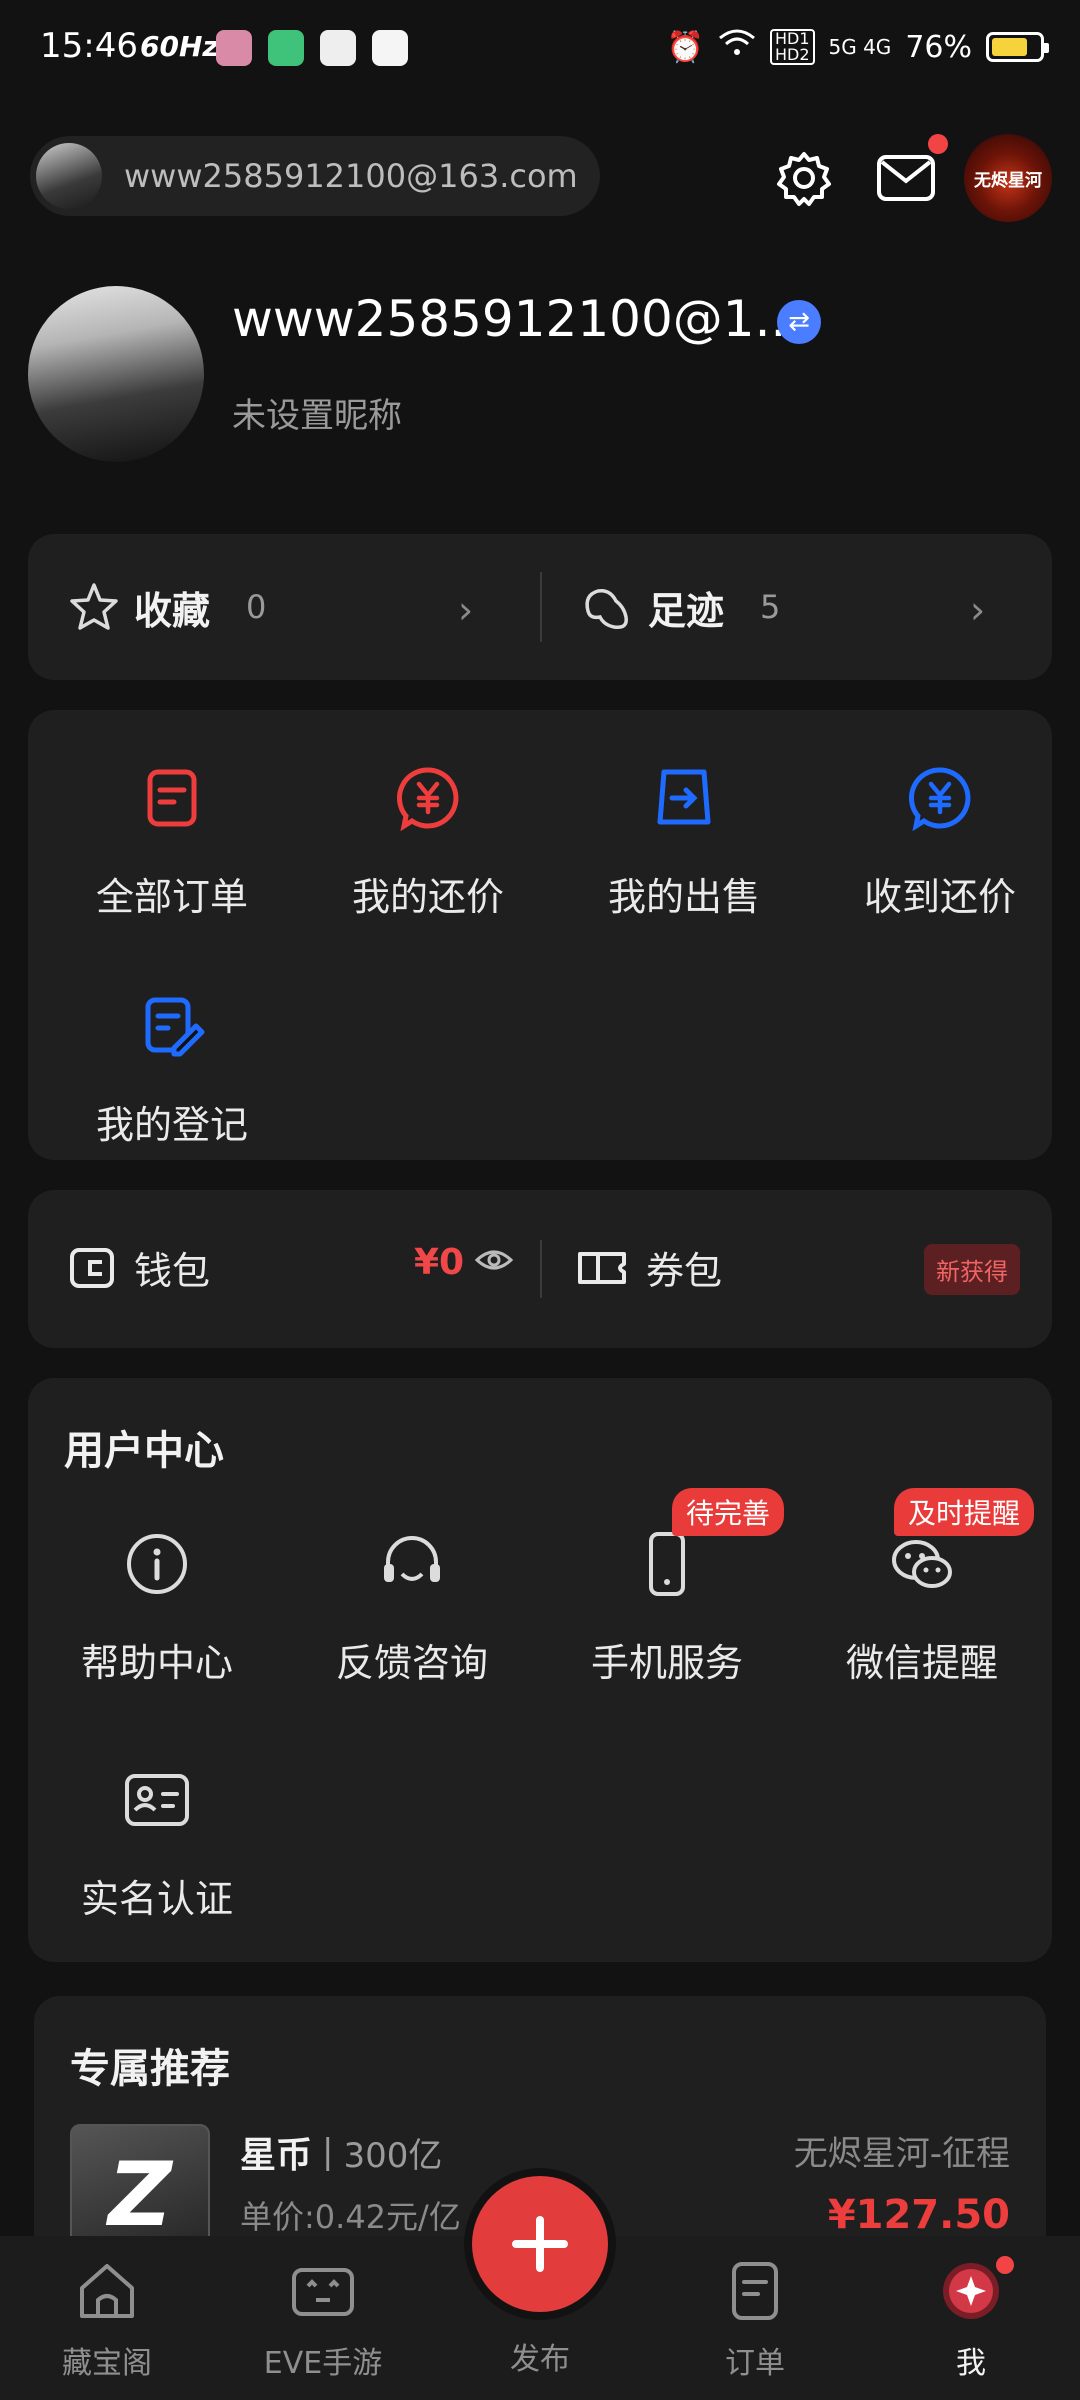 This screenshot has height=2400, width=1080. What do you see at coordinates (323, 2319) in the screenshot?
I see `nav-eve-mobile: EVE手游` at bounding box center [323, 2319].